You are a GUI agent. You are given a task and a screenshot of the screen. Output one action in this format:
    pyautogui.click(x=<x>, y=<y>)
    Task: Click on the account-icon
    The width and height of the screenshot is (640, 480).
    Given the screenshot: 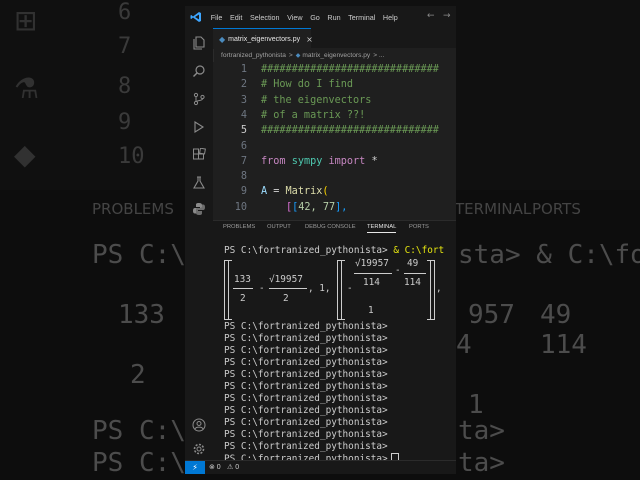 What is the action you would take?
    pyautogui.click(x=199, y=426)
    